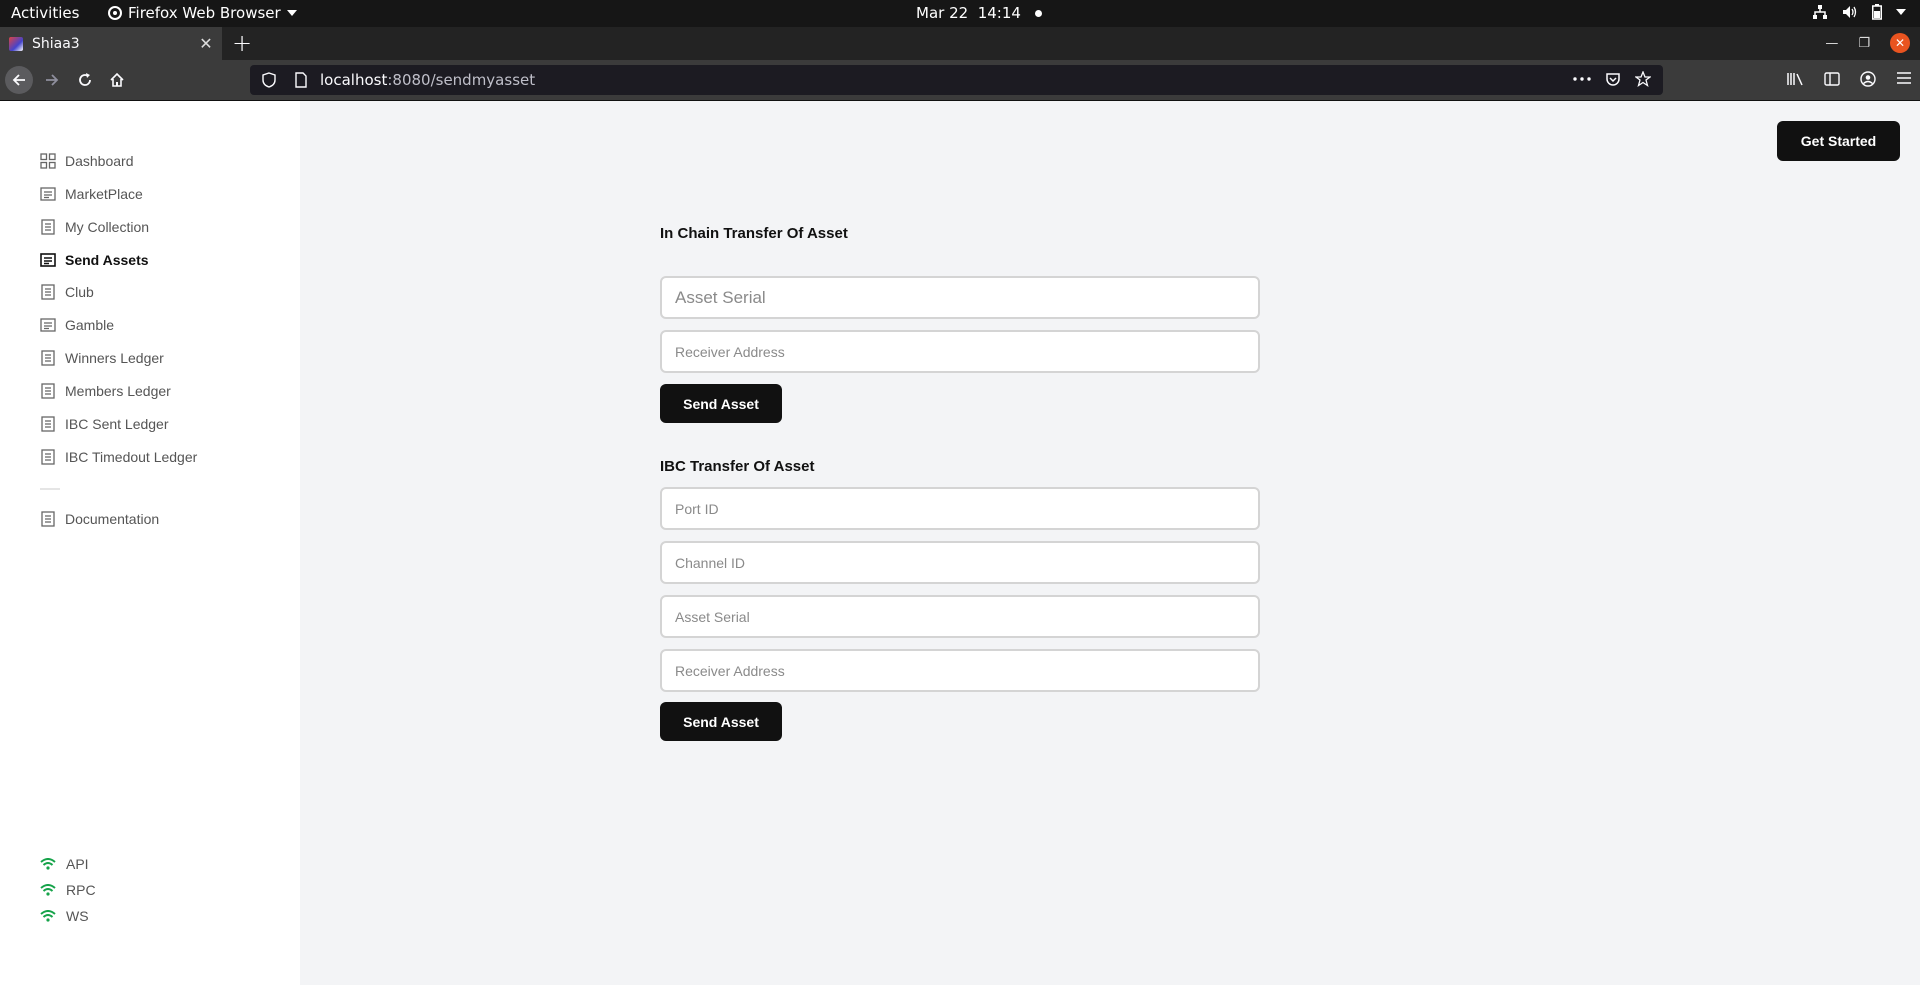 The height and width of the screenshot is (985, 1920). I want to click on sidebar-item-dashboard: Dashboard, so click(87, 161).